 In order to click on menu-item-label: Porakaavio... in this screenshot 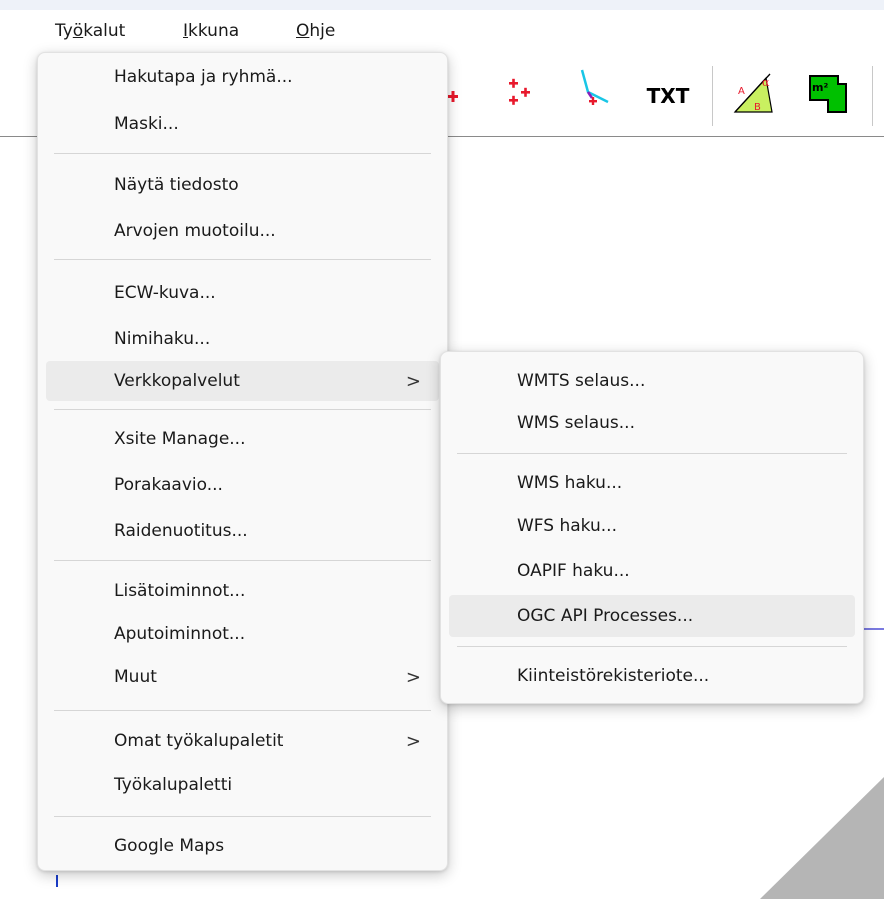, I will do `click(168, 485)`.